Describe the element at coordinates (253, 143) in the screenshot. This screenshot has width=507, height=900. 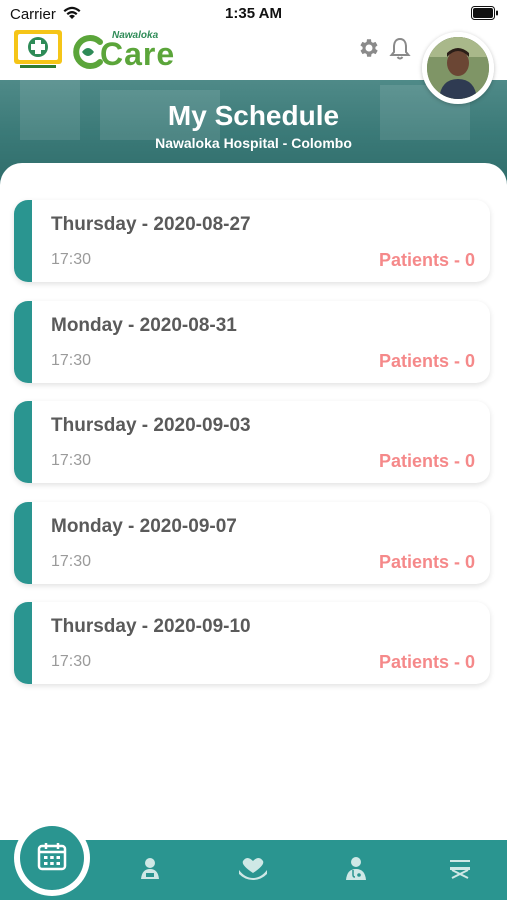
I see `hospital-subtitle: Nawaloka Hospital - Colombo` at that location.